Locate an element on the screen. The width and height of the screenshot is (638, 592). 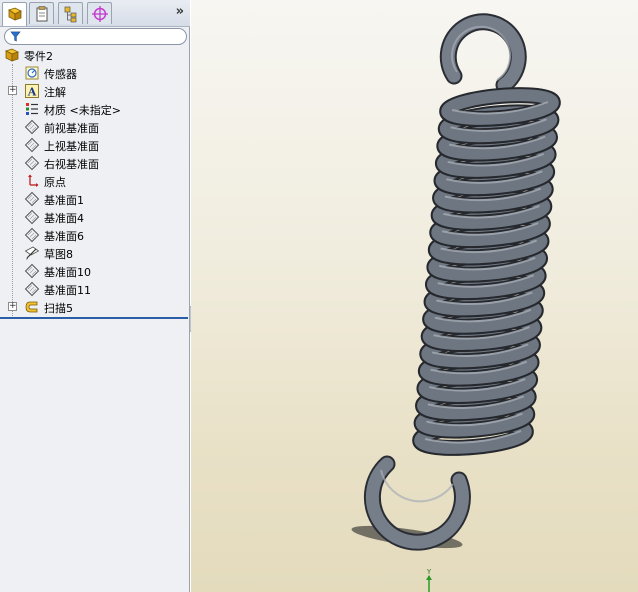
tree-item-label: 上视基准面 is located at coordinates (71, 146).